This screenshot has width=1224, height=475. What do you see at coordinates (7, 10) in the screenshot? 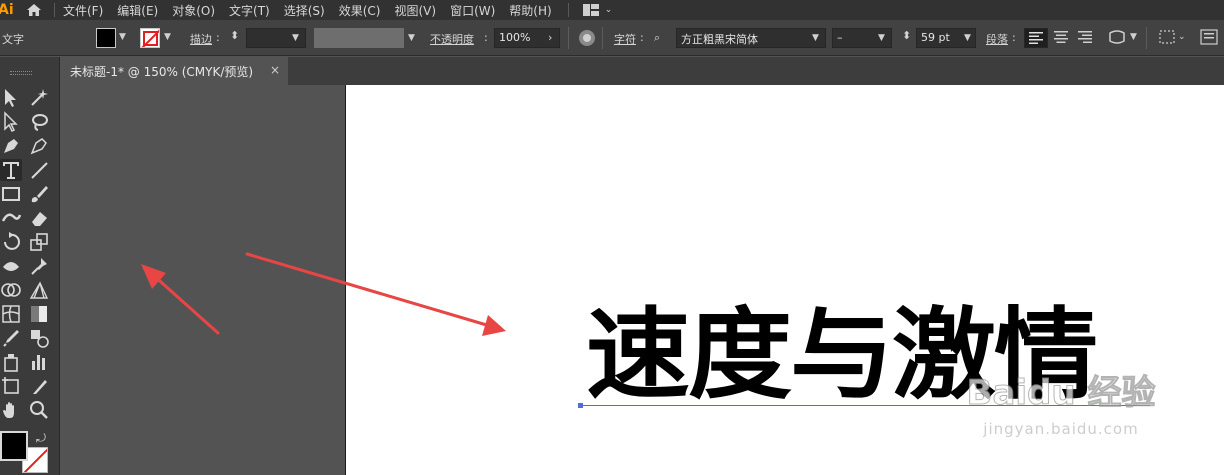
I see `app-logo: Ai` at bounding box center [7, 10].